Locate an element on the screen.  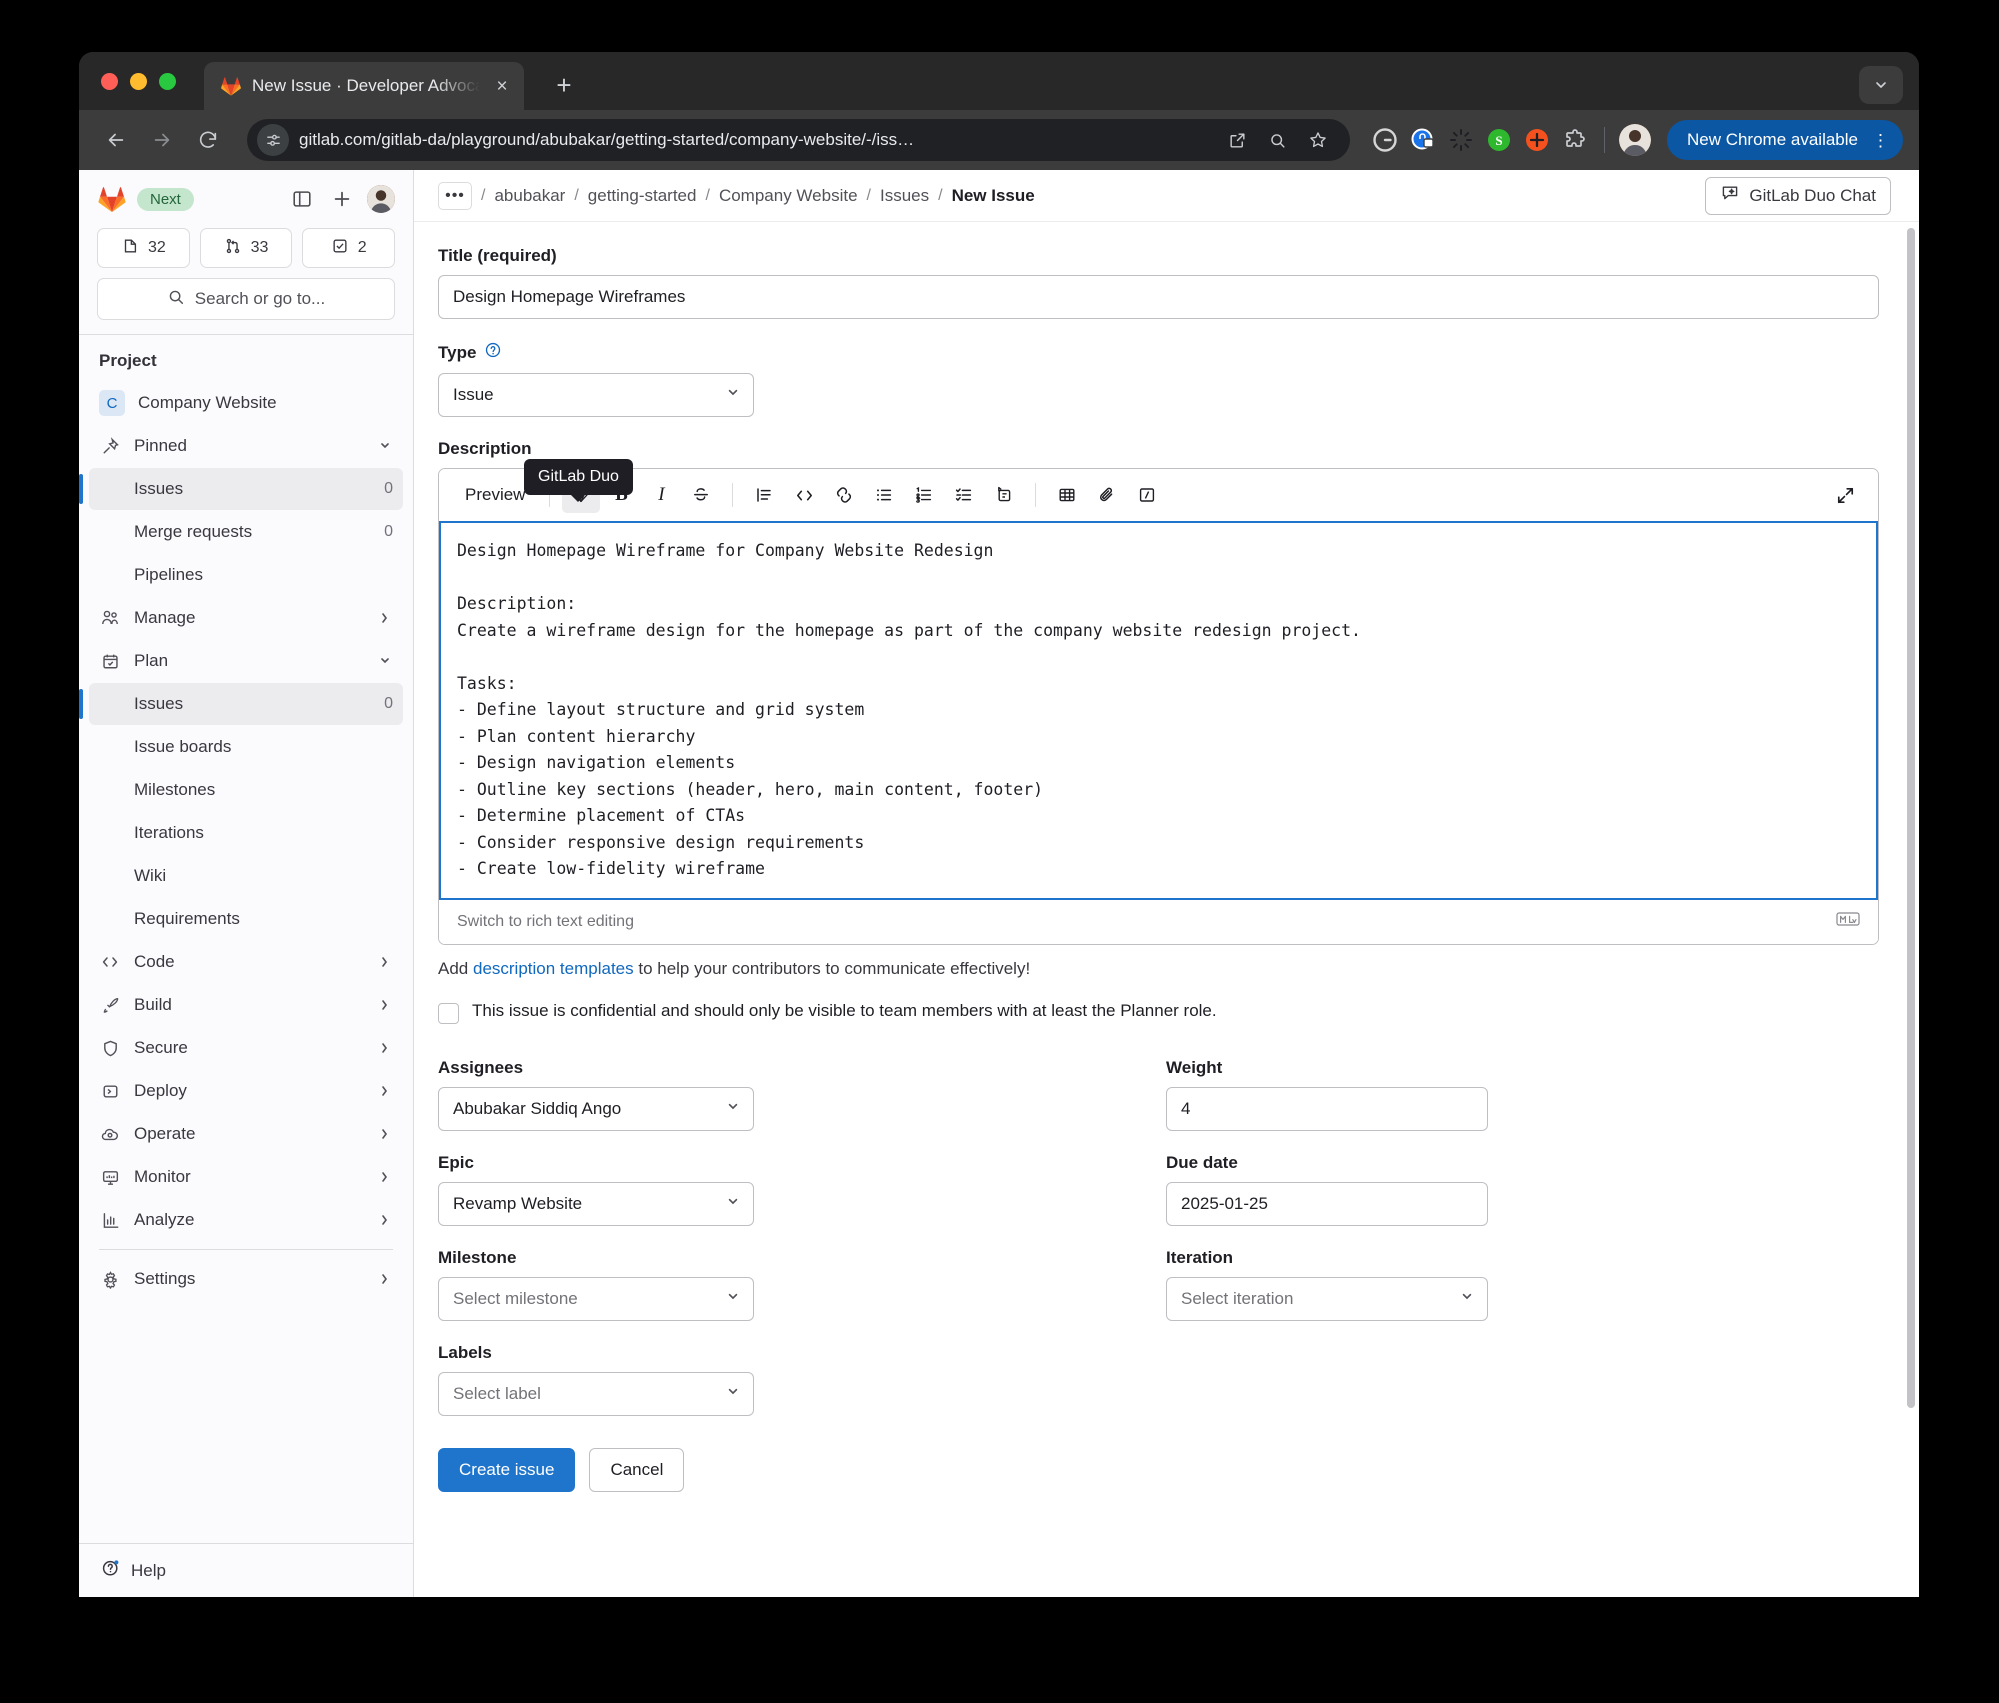
code-icon is located at coordinates (804, 495).